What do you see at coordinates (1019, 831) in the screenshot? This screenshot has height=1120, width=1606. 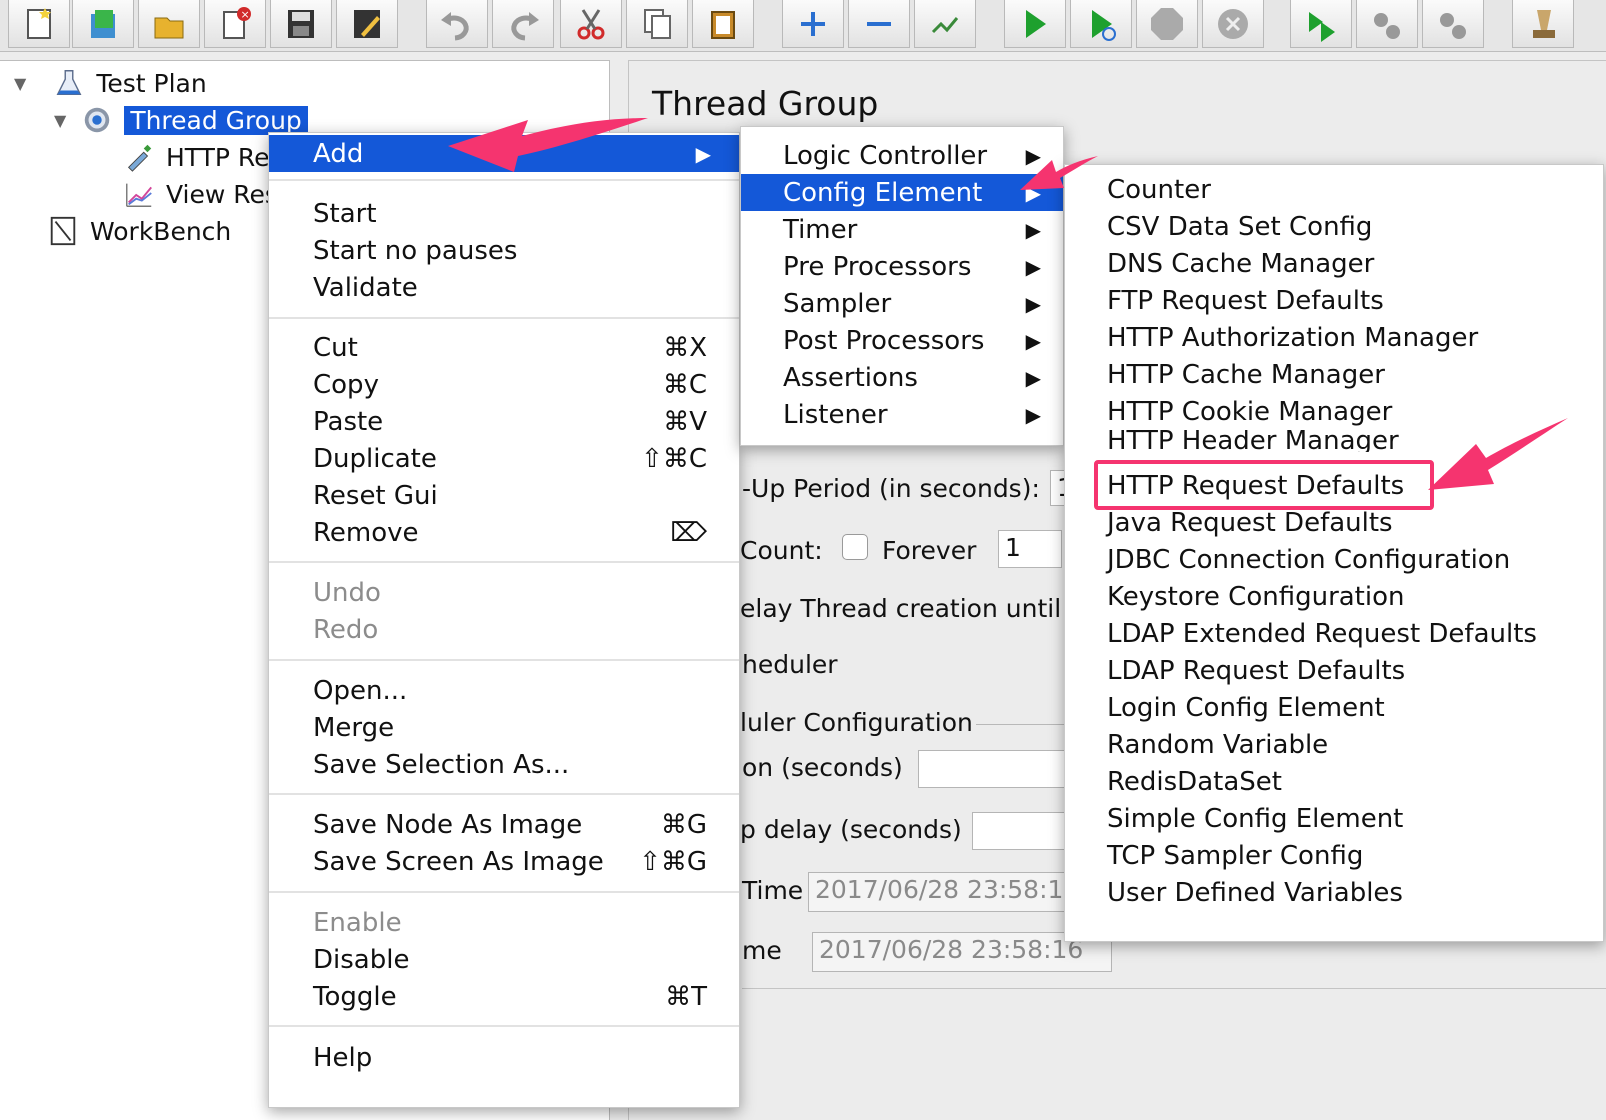 I see `startup-delay-field` at bounding box center [1019, 831].